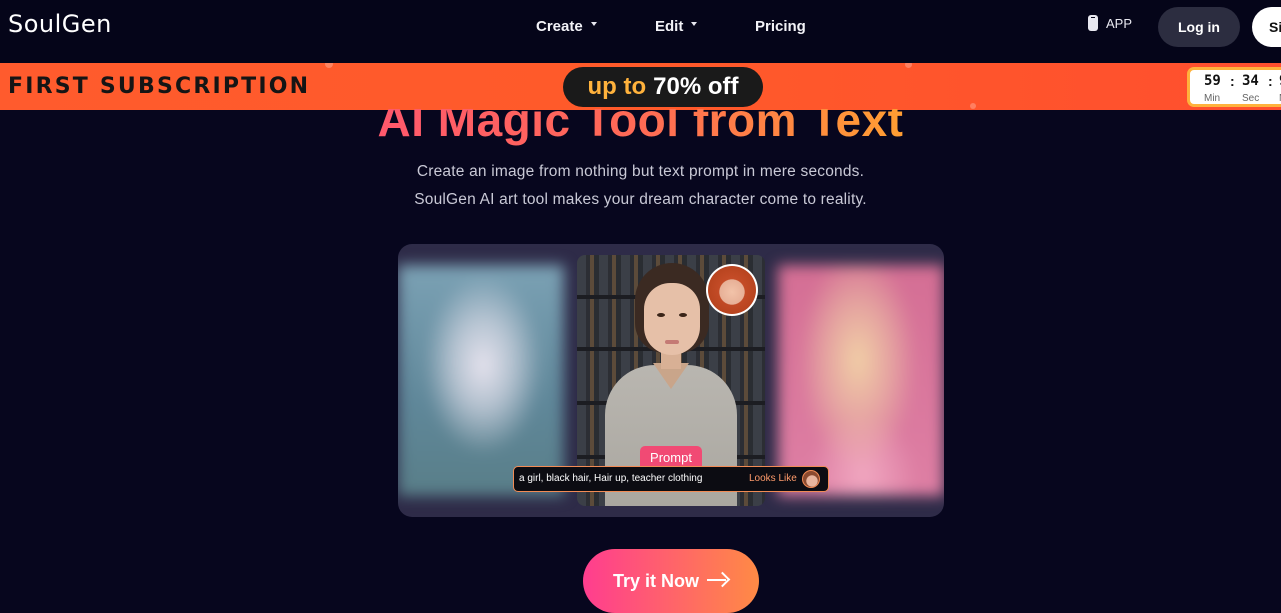  I want to click on logo: SoulGen, so click(60, 24).